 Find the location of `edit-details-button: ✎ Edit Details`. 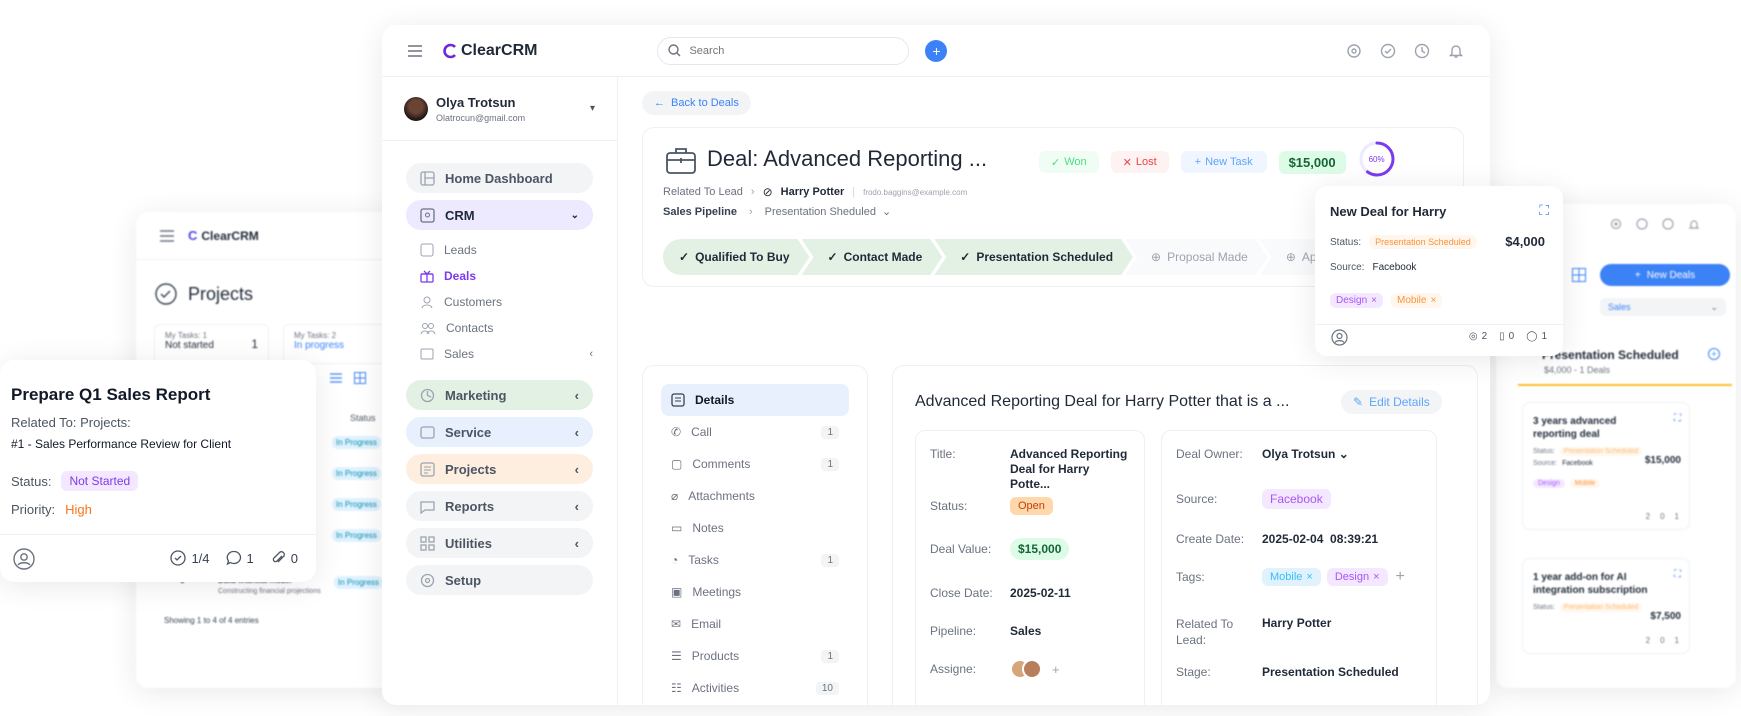

edit-details-button: ✎ Edit Details is located at coordinates (1391, 402).